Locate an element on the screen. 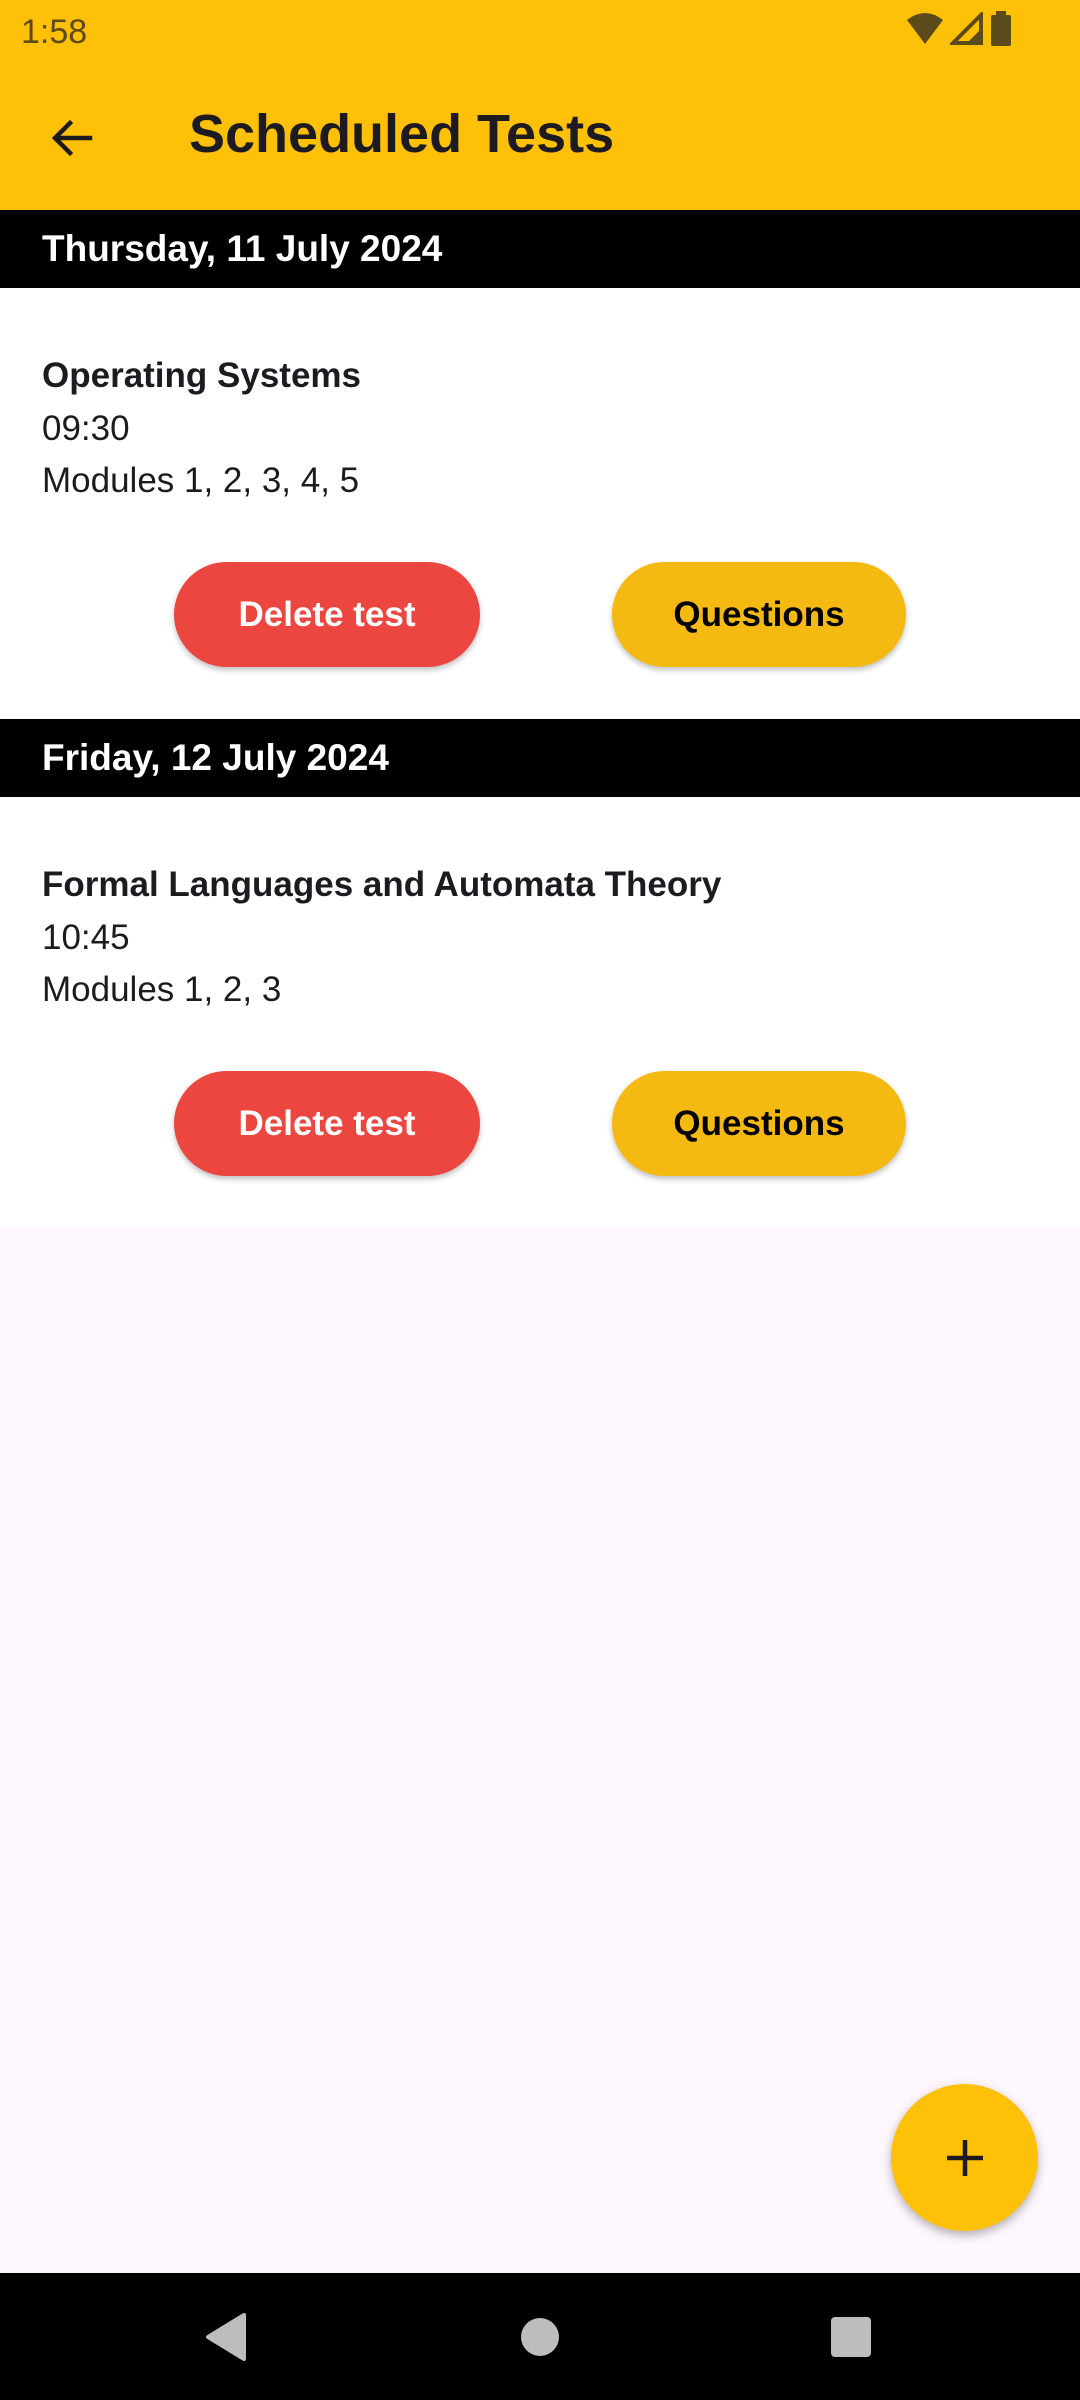 This screenshot has width=1080, height=2400. test-time: 09:30 is located at coordinates (86, 428).